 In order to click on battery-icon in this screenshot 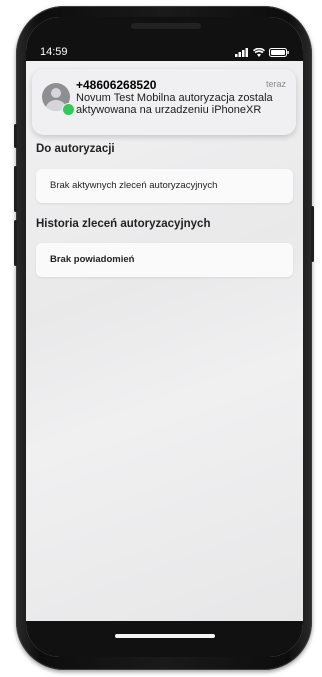, I will do `click(279, 52)`.